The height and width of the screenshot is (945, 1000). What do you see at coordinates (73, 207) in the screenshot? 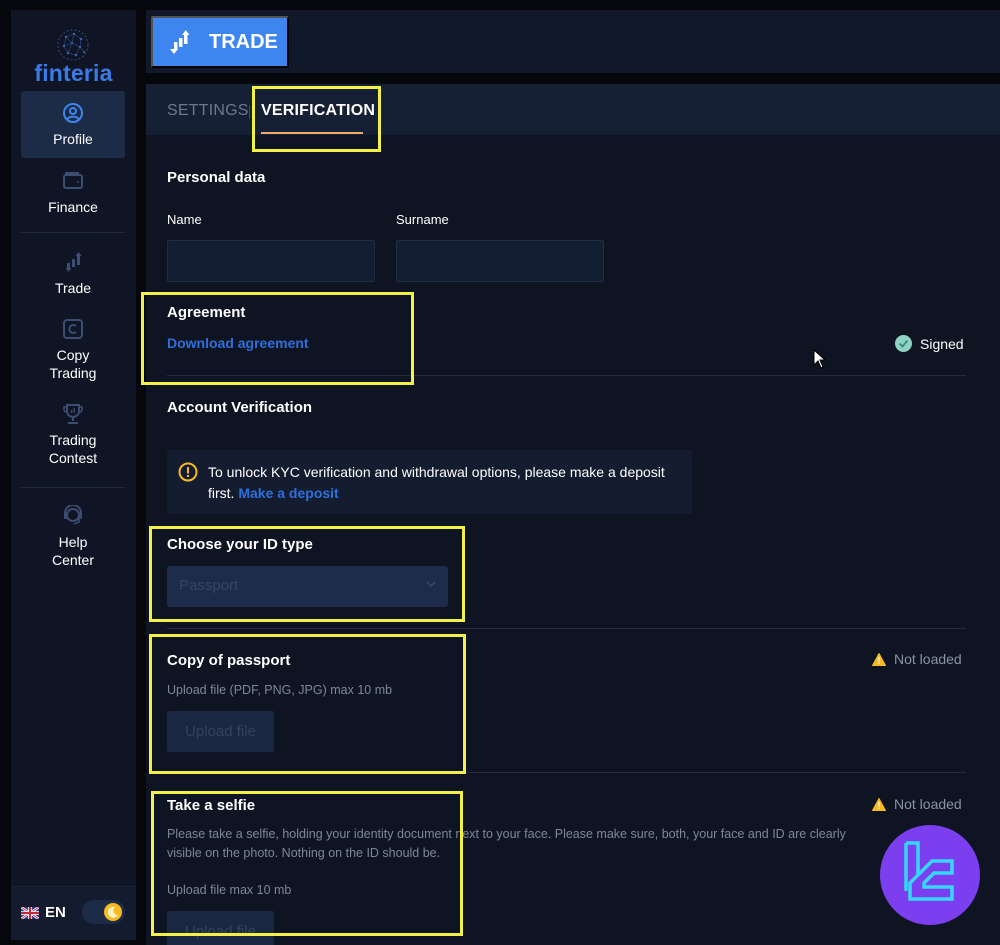
I see `sidebar-item-label: Finance` at bounding box center [73, 207].